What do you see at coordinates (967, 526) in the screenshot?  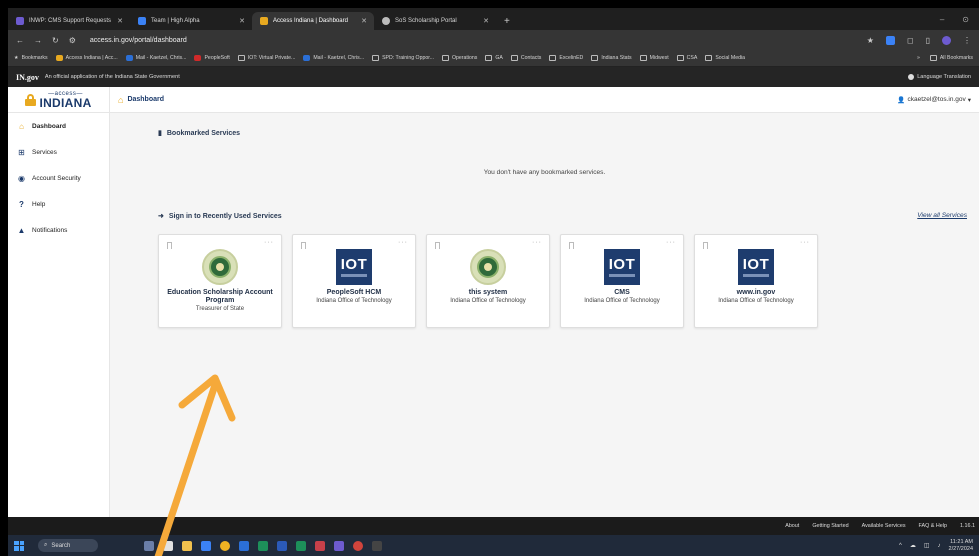 I see `version-label: 1.16.1` at bounding box center [967, 526].